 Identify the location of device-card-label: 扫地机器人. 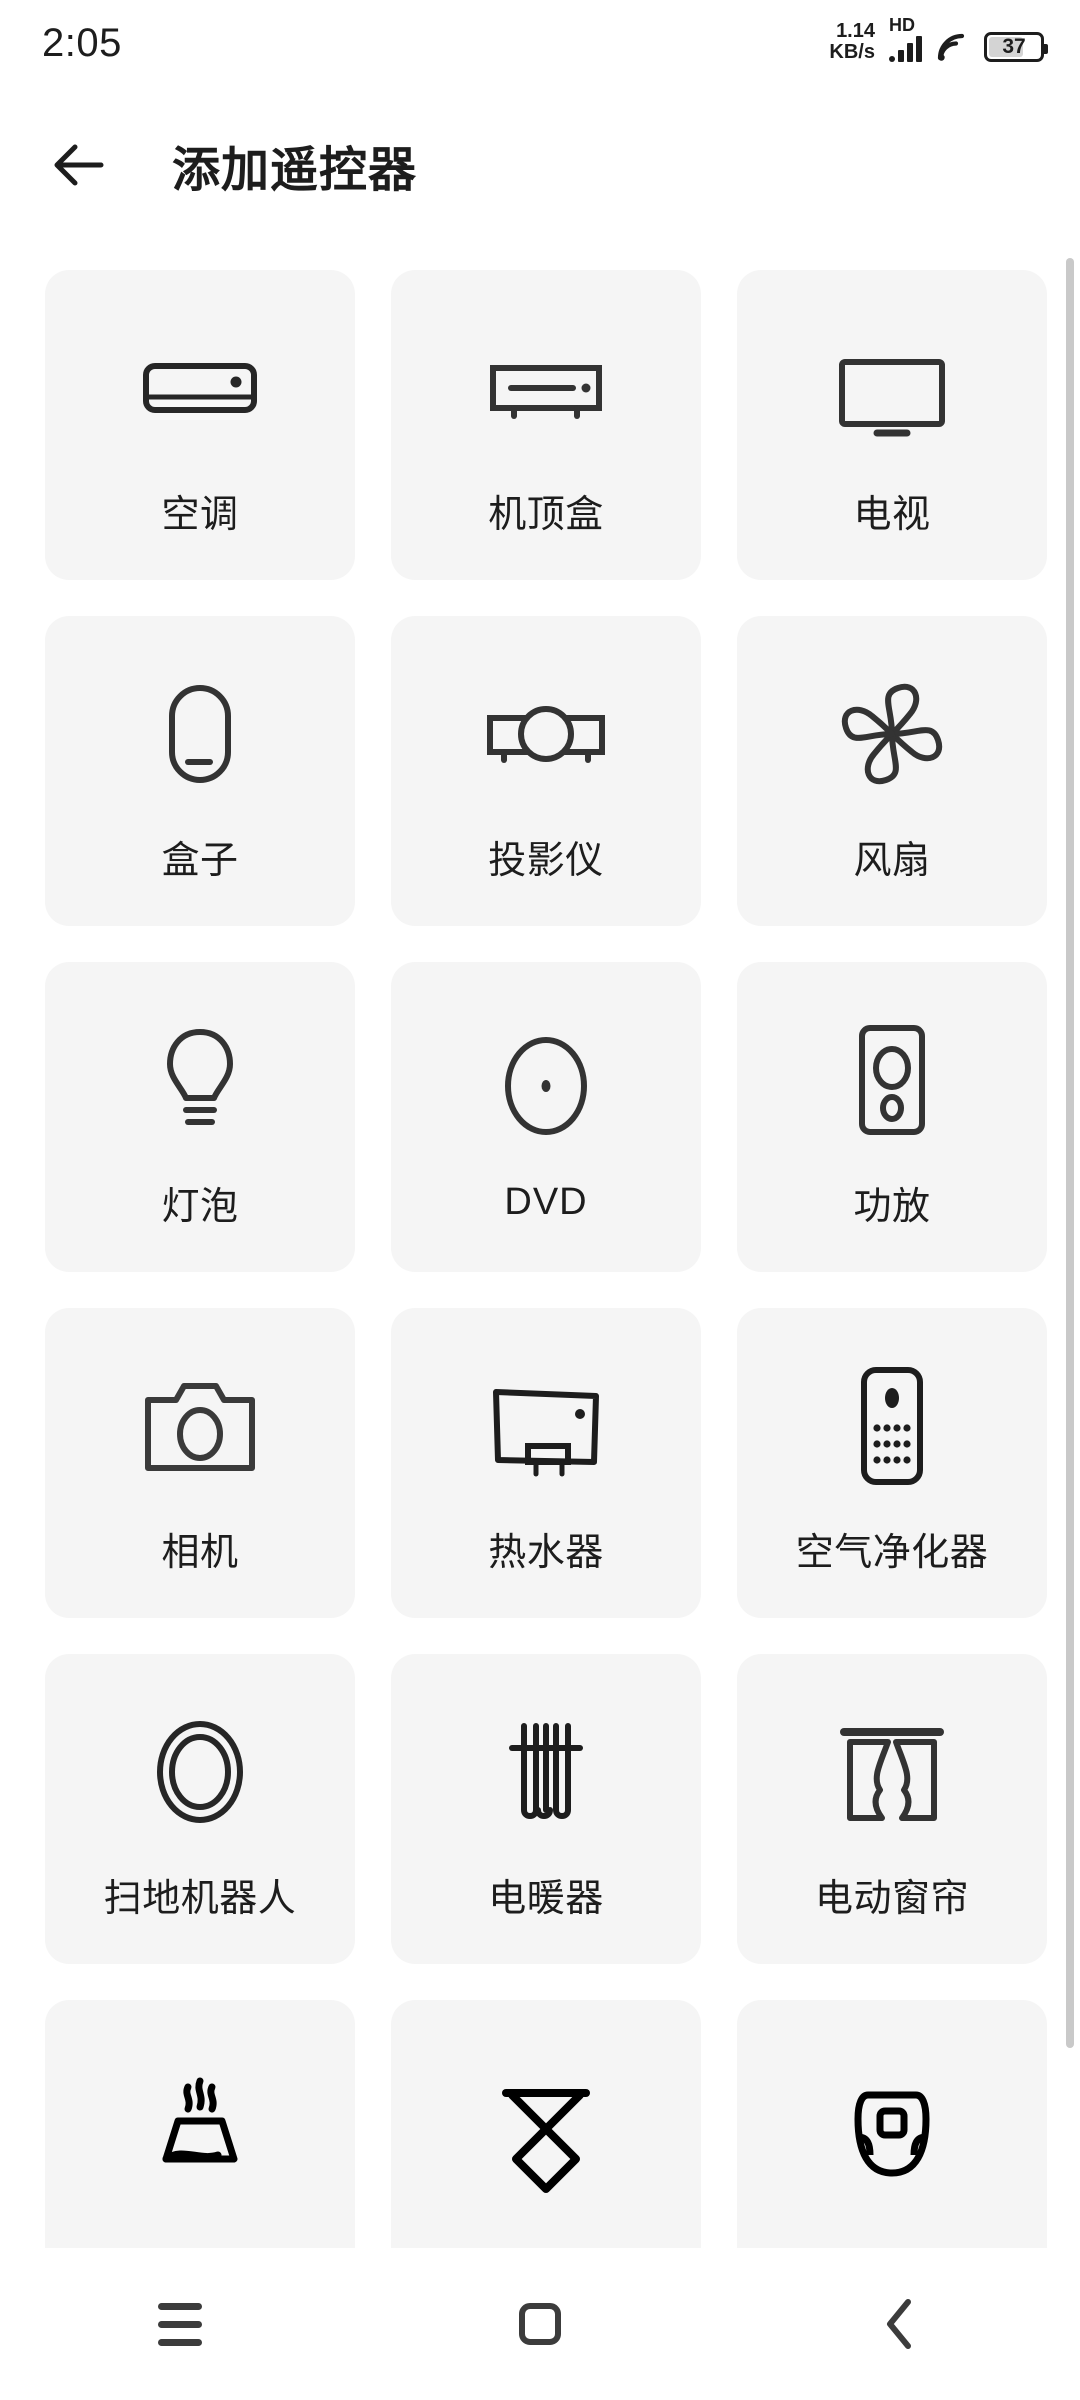
(200, 1898).